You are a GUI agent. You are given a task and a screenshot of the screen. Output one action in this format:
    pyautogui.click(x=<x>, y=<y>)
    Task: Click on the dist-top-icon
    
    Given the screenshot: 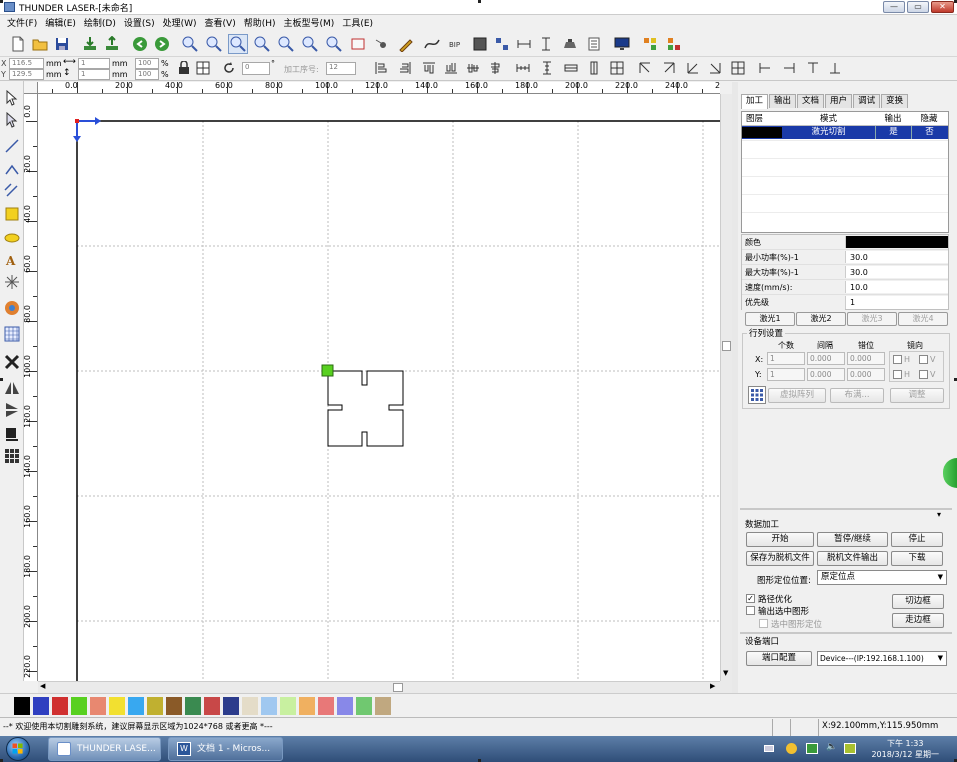 What is the action you would take?
    pyautogui.click(x=813, y=68)
    